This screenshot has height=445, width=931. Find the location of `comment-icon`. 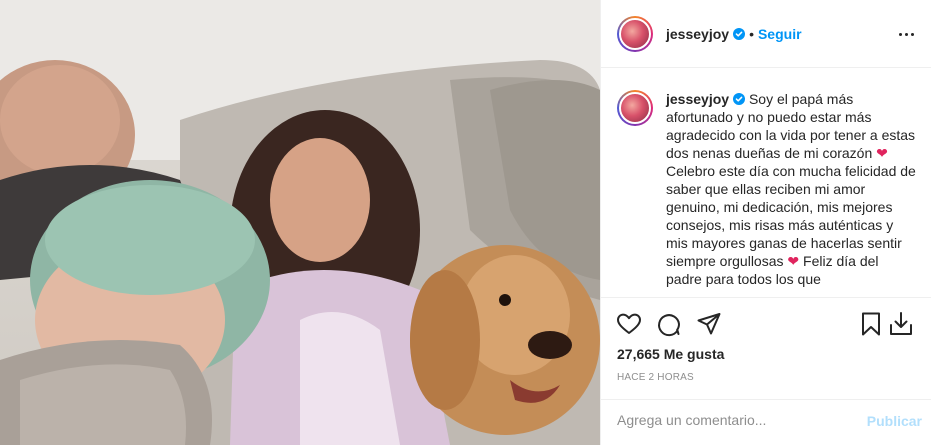

comment-icon is located at coordinates (669, 324).